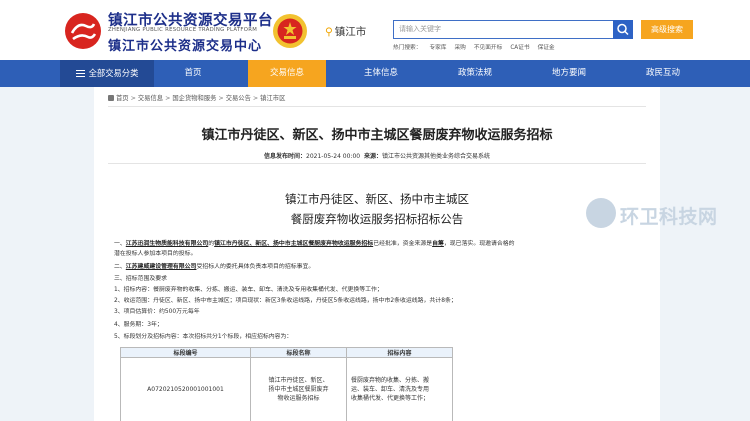 Image resolution: width=750 pixels, height=421 pixels. I want to click on hot-search-link: 采购, so click(460, 48).